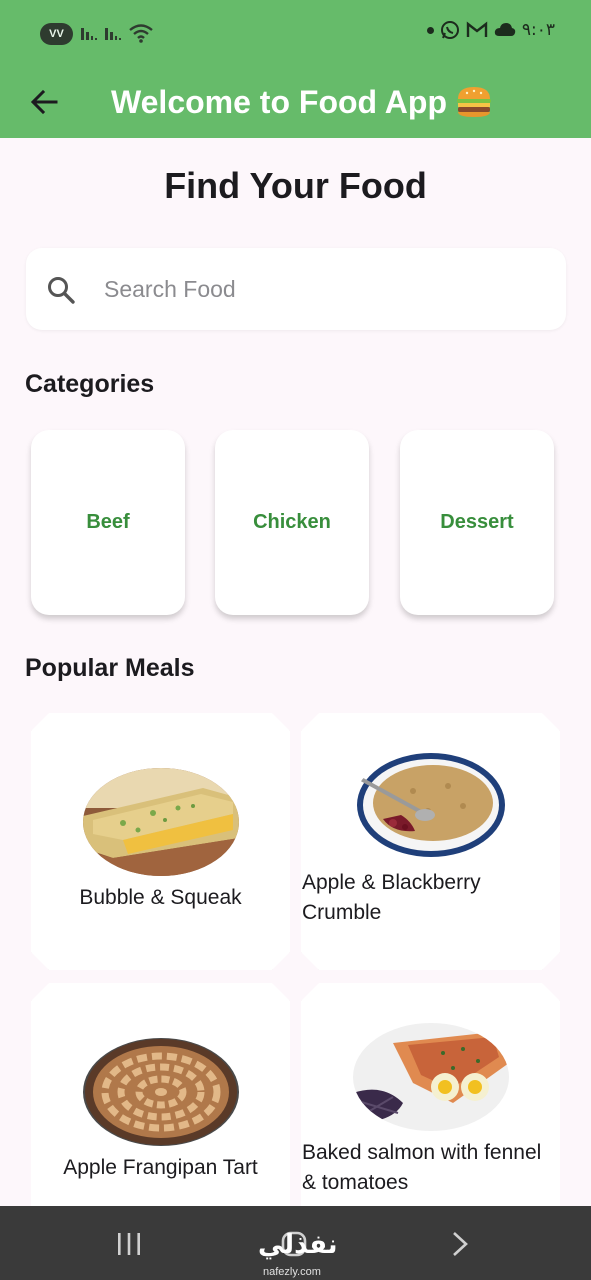 This screenshot has width=591, height=1280. I want to click on meal-card: Baked salmon with fennel & tomatoes, so click(430, 1111).